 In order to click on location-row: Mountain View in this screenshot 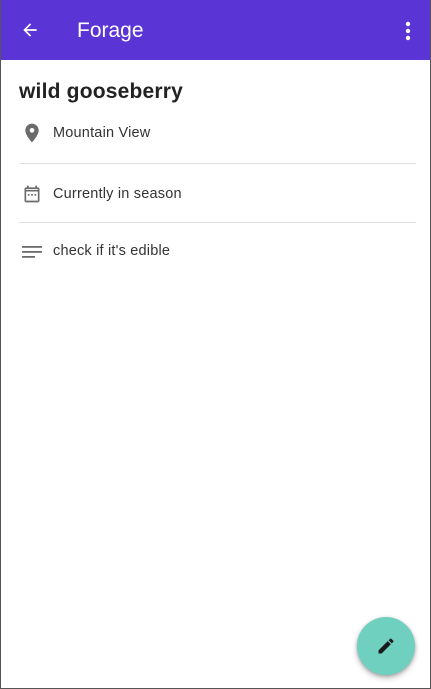, I will do `click(217, 133)`.